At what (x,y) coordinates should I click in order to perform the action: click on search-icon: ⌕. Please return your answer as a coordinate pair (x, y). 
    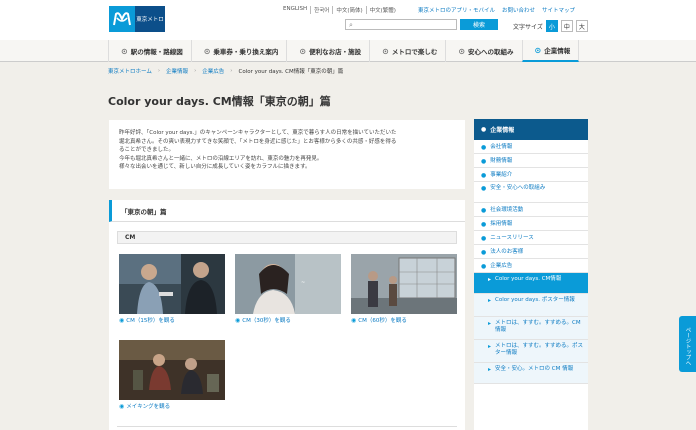
    Looking at the image, I should click on (351, 25).